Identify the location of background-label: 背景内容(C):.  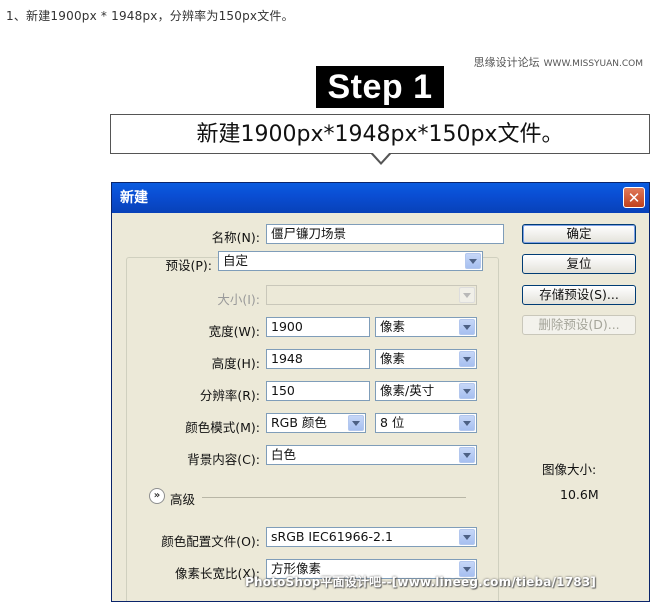
(223, 459).